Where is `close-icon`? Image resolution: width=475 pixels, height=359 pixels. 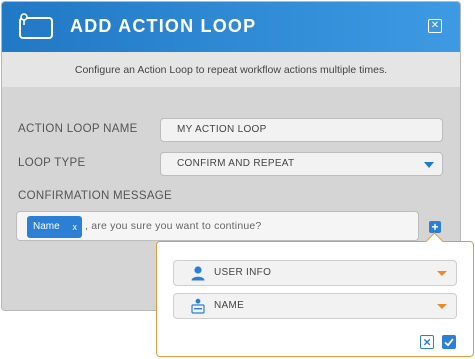 close-icon is located at coordinates (426, 341).